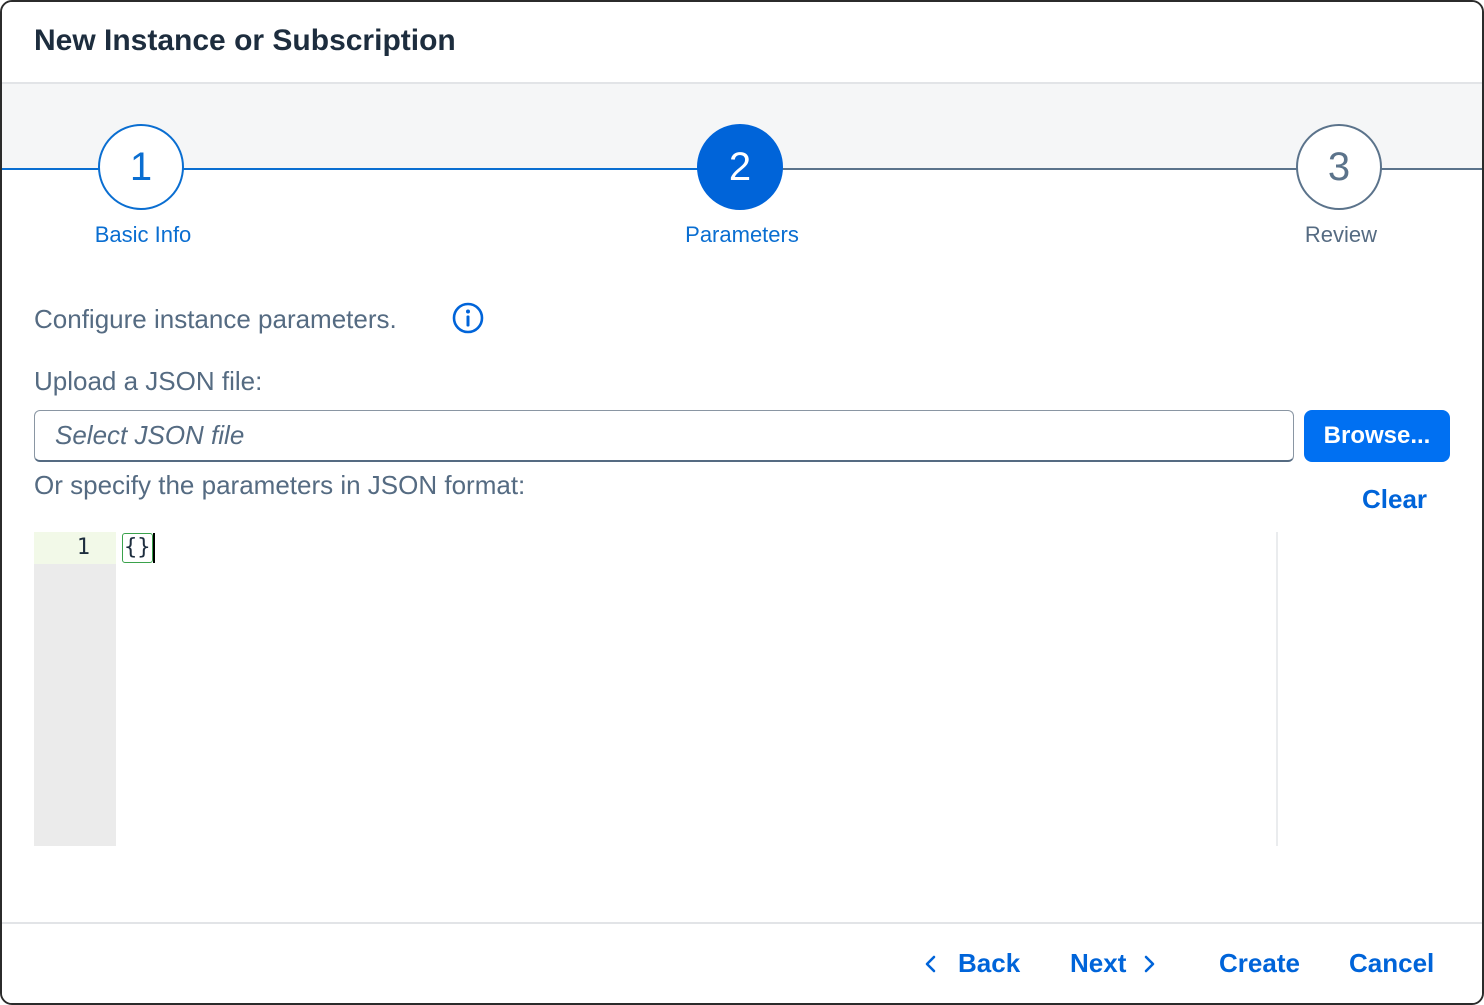  I want to click on editor-code-line: {}, so click(138, 548).